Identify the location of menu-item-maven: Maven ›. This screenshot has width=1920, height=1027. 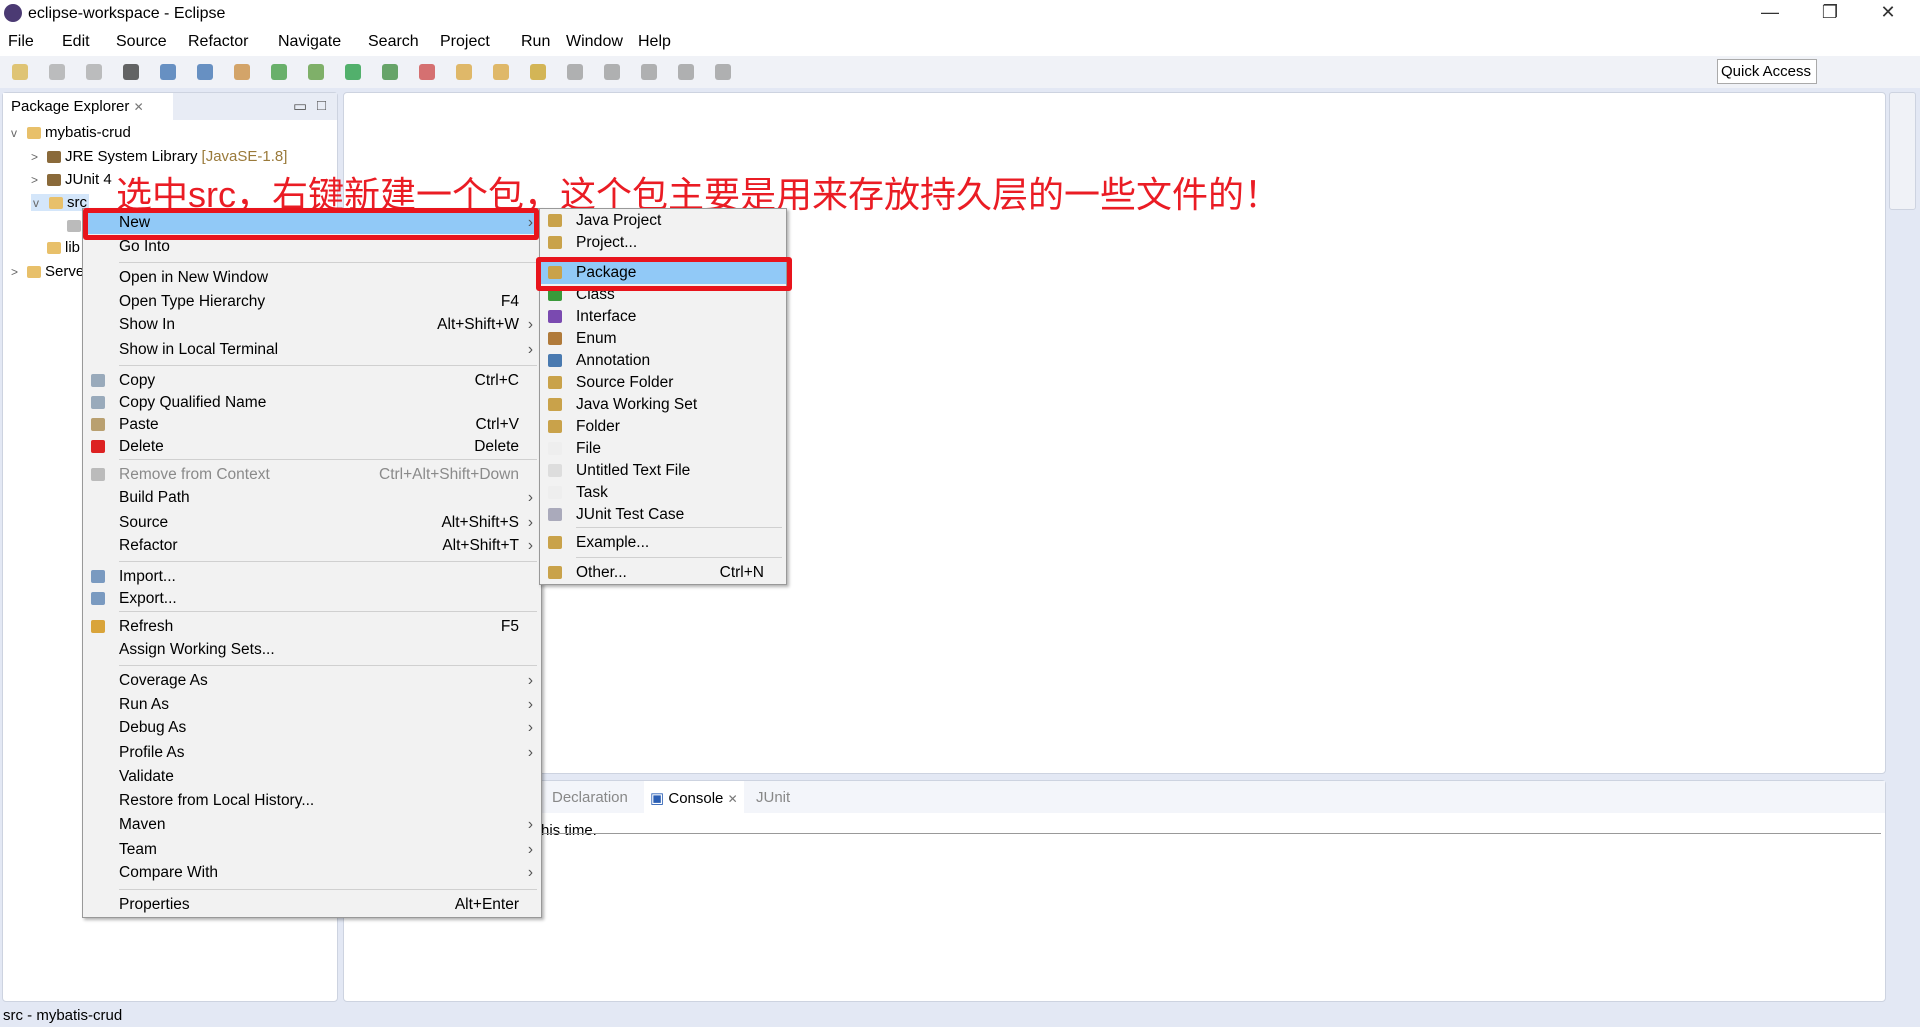
(312, 824).